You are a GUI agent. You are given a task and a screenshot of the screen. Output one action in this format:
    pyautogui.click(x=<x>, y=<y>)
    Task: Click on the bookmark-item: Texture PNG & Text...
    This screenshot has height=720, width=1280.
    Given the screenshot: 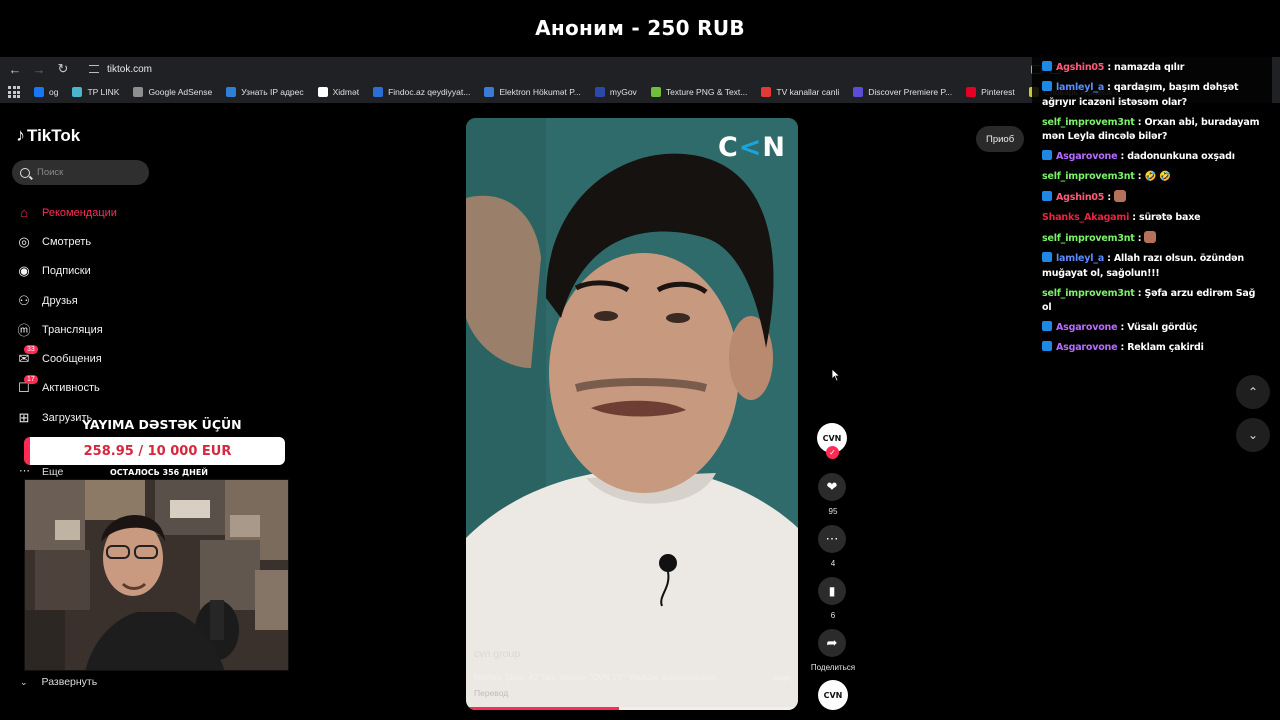 What is the action you would take?
    pyautogui.click(x=698, y=92)
    